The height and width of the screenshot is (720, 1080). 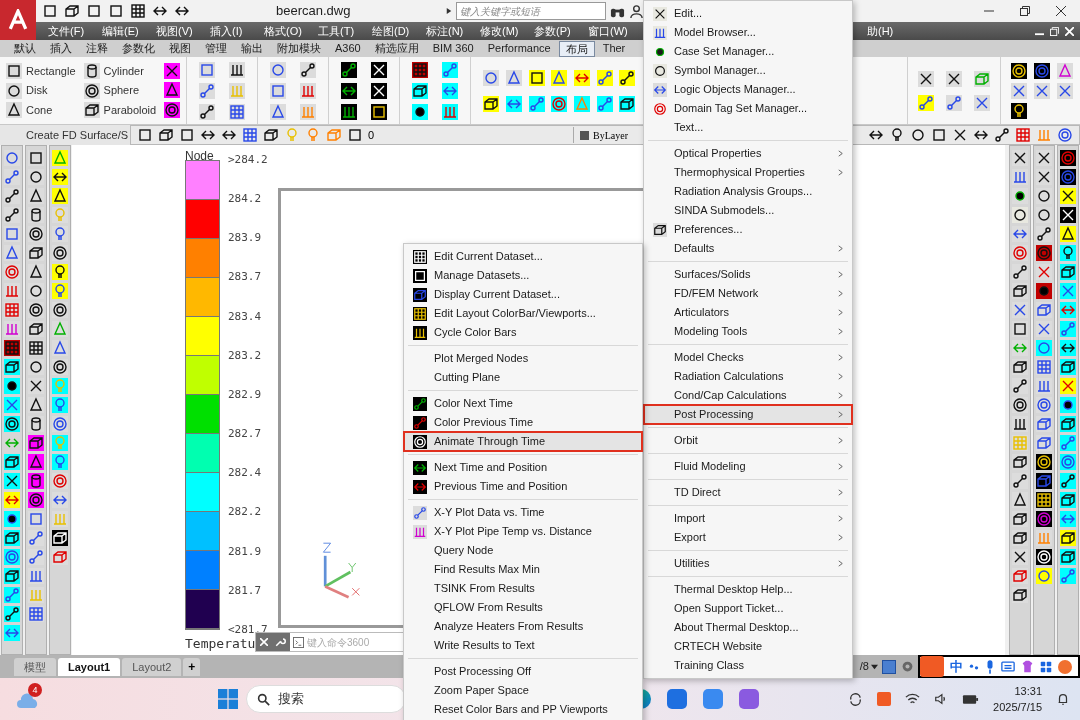 I want to click on color-bar-label: 282.7, so click(x=245, y=434).